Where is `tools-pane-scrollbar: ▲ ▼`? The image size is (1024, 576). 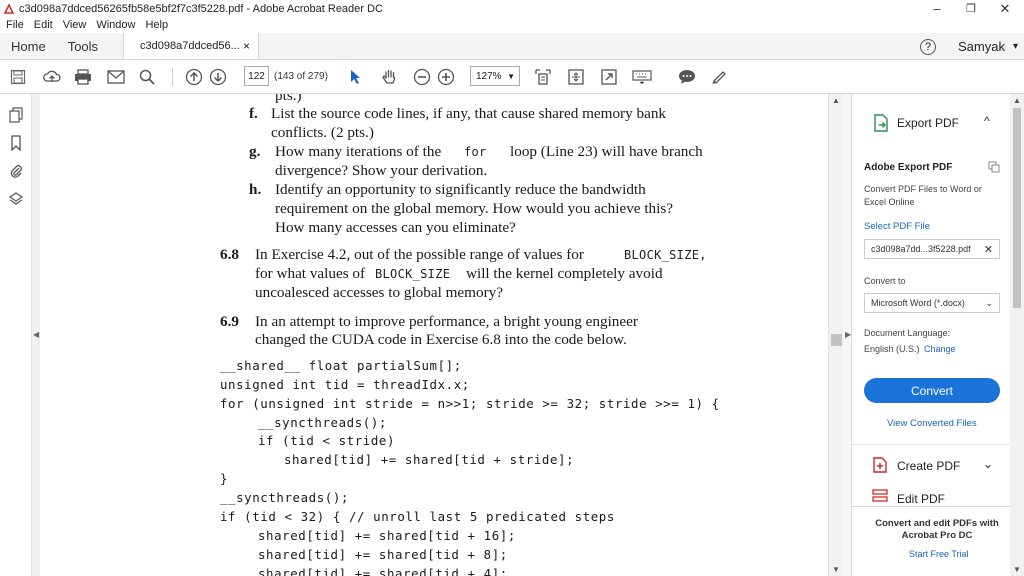
tools-pane-scrollbar: ▲ ▼ is located at coordinates (1017, 335).